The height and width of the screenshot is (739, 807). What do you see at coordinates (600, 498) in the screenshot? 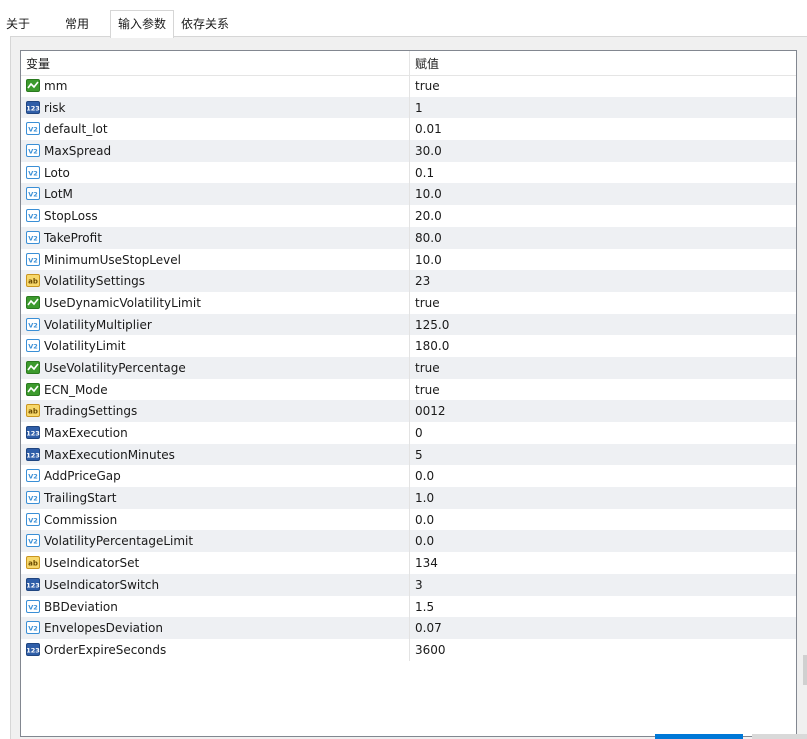
I see `value-cell: 1.0` at bounding box center [600, 498].